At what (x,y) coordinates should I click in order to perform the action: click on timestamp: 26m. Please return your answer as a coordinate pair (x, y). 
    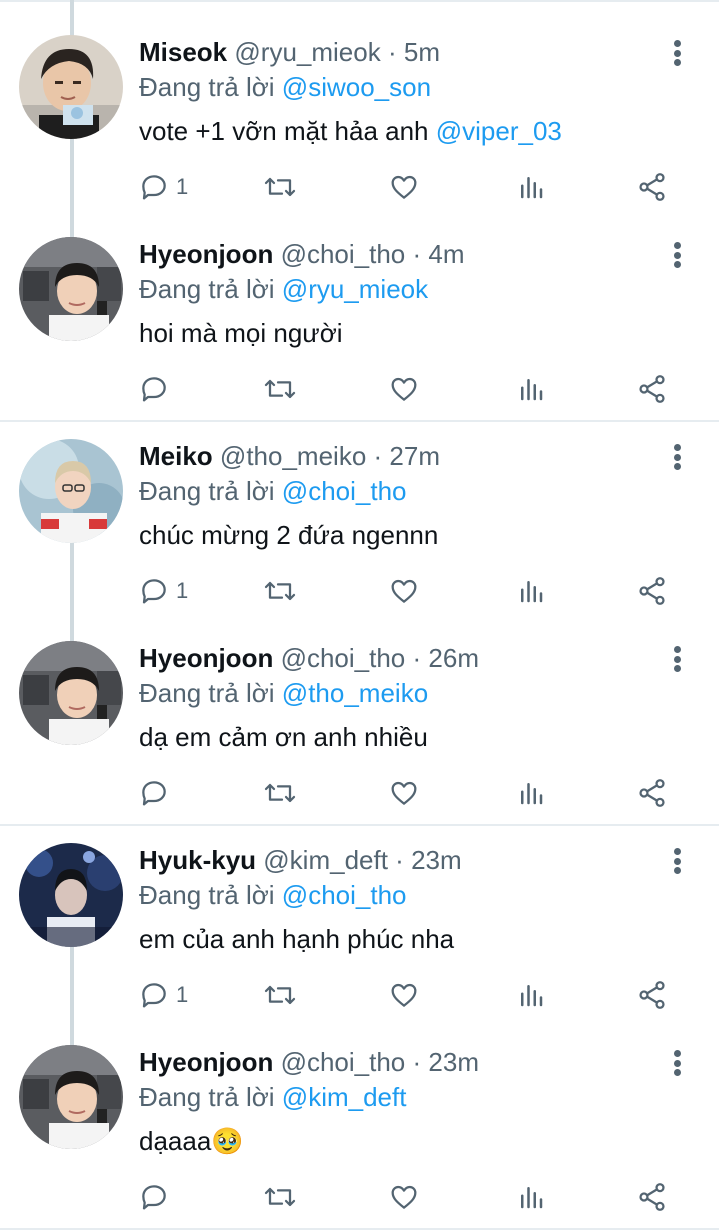
    Looking at the image, I should click on (453, 658).